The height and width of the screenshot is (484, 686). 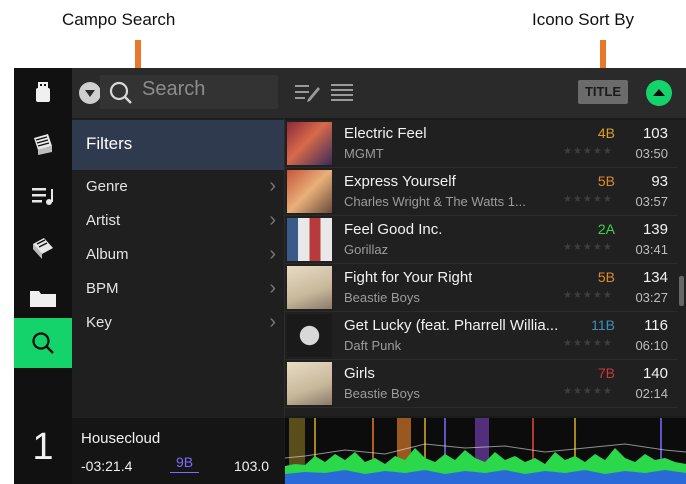 I want to click on list-icon, so click(x=342, y=95).